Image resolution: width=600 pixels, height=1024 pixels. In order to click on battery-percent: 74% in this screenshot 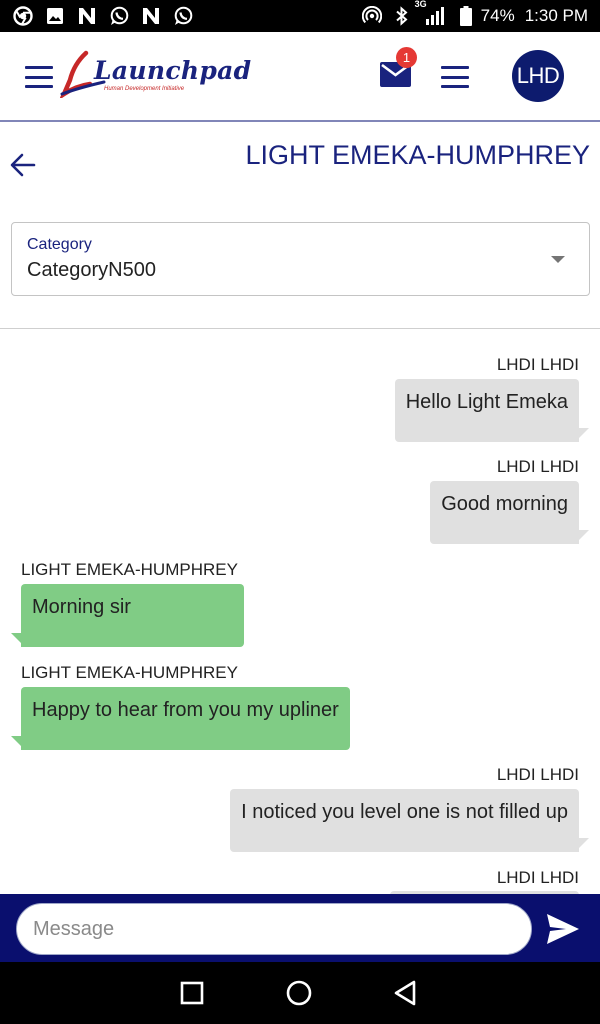, I will do `click(497, 15)`.